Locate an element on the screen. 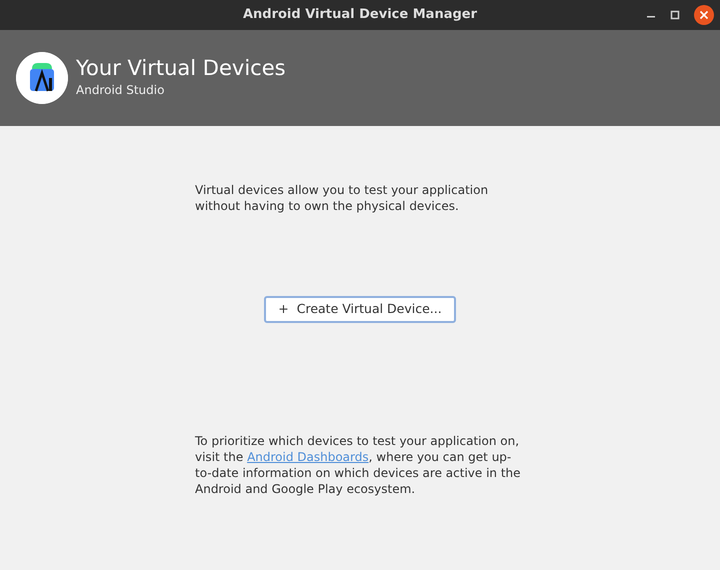  intro-text: Virtual devices allow you to test your application without having to own the physical devices. is located at coordinates (342, 198).